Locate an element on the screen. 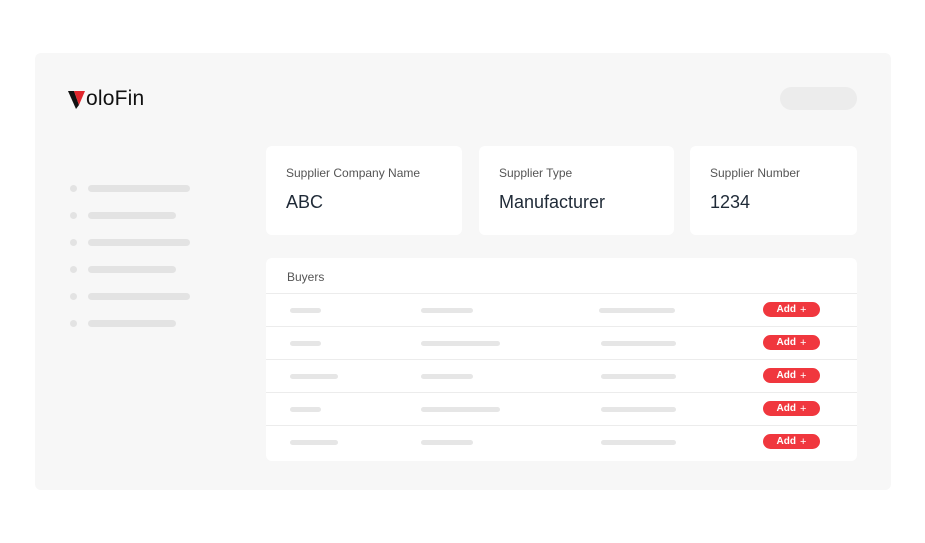  supplier-company-name-card: Supplier Company Name ABC is located at coordinates (364, 190).